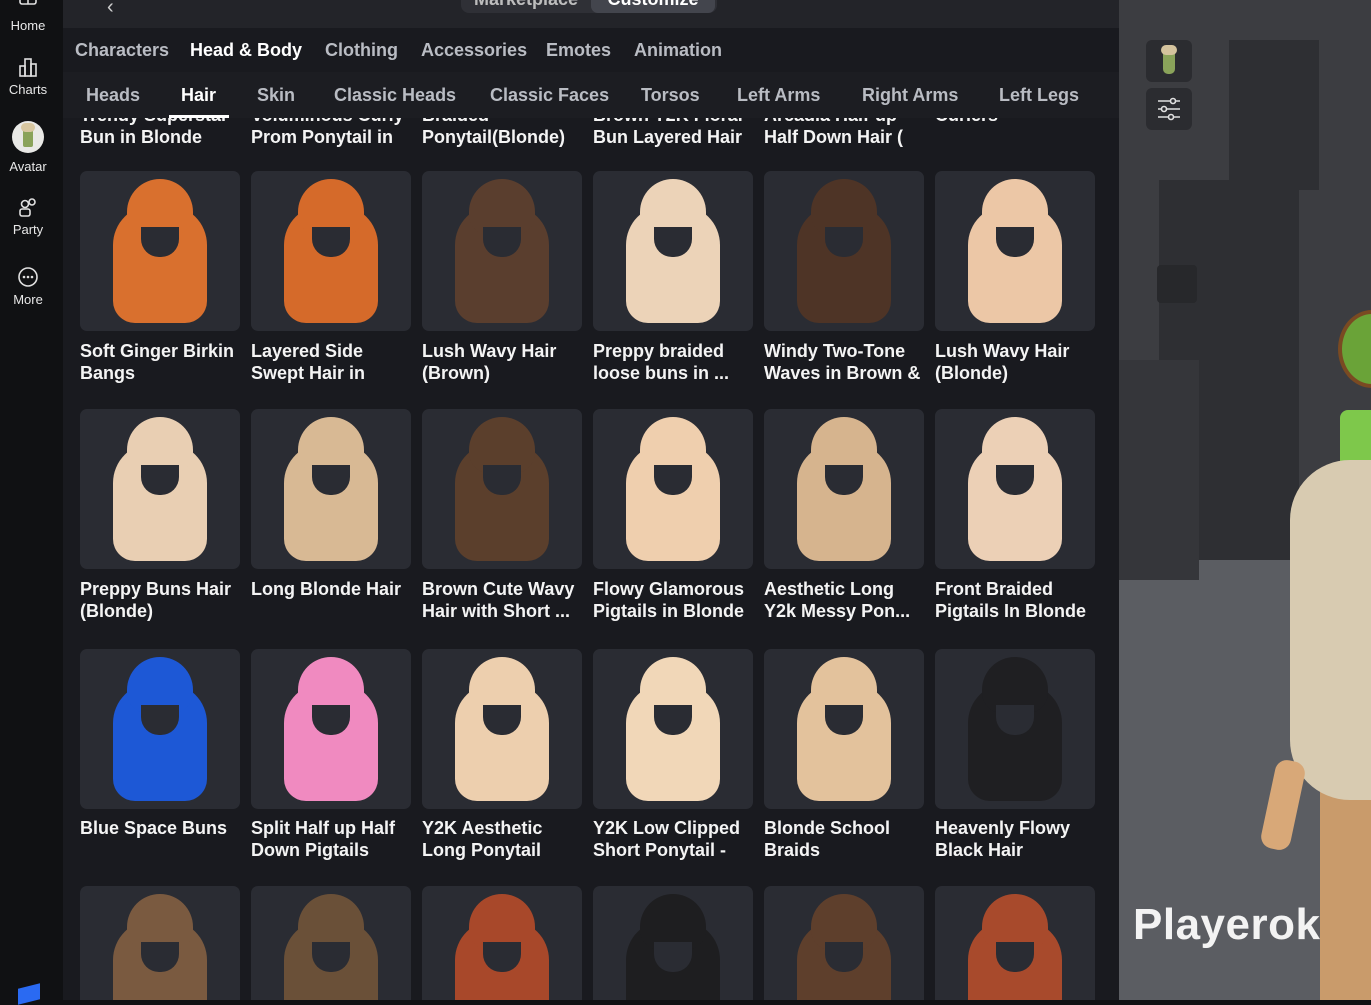 This screenshot has width=1371, height=1005. I want to click on avatar-icon, so click(28, 137).